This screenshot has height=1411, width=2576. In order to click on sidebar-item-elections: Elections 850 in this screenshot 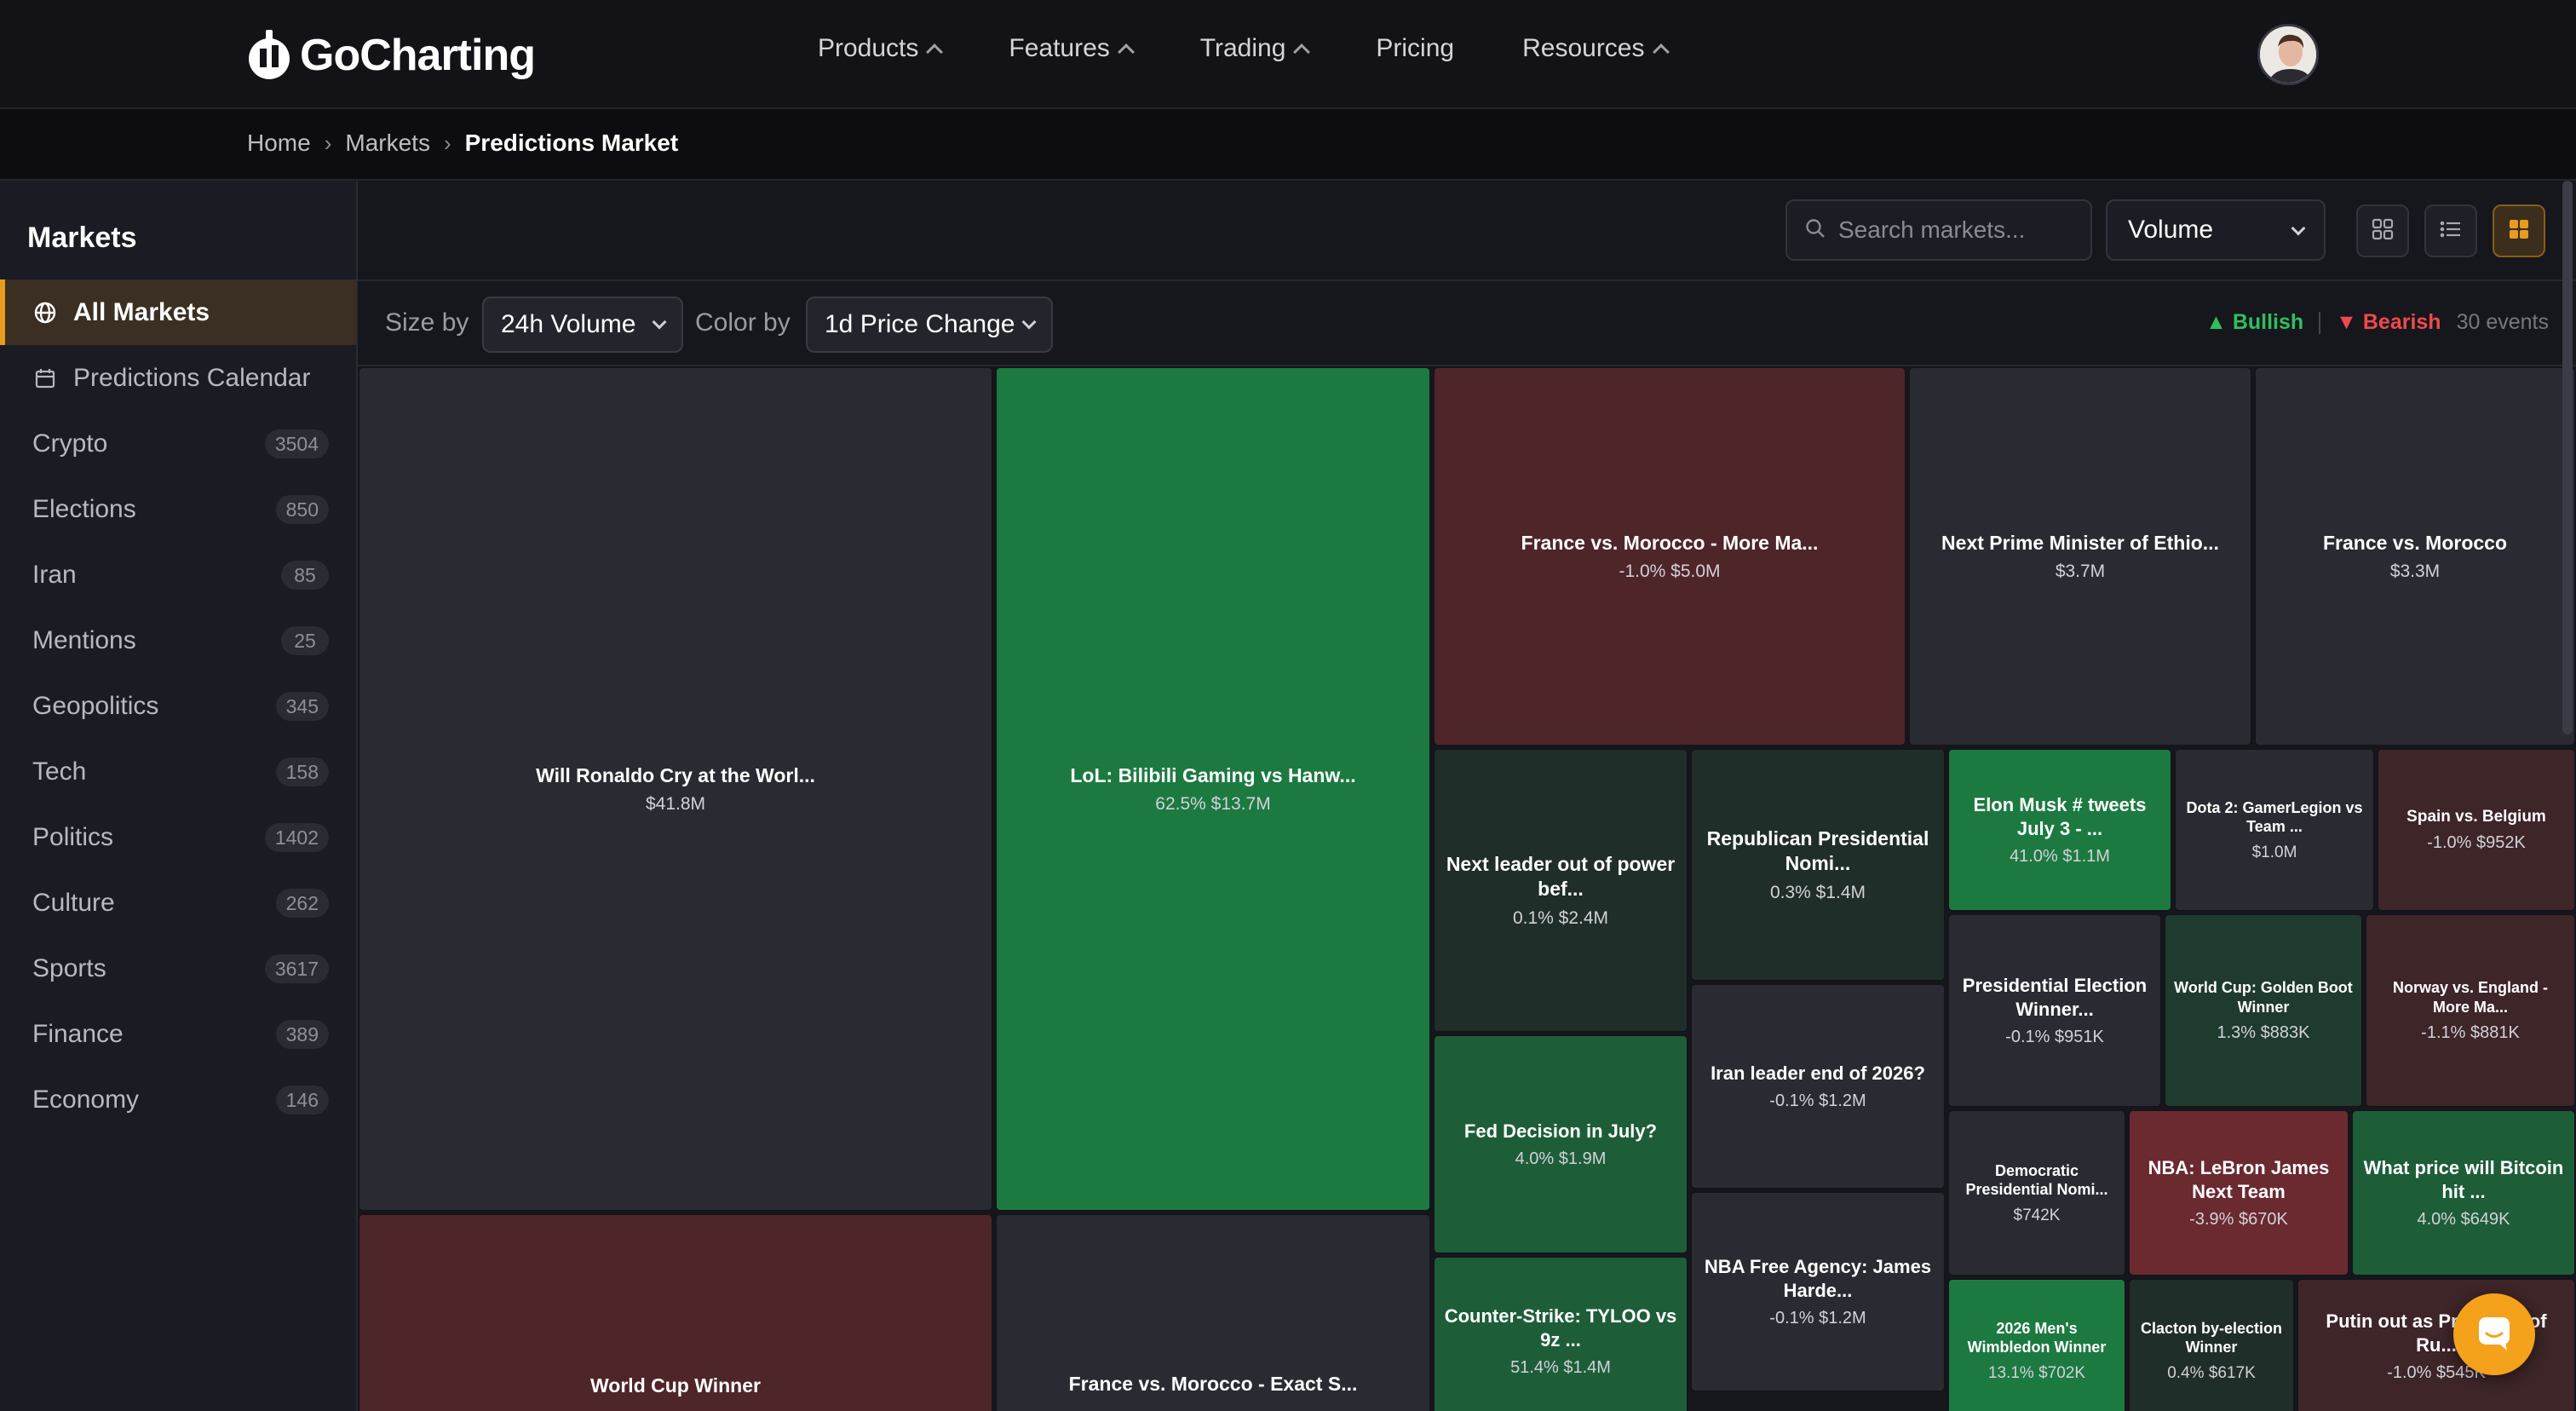, I will do `click(178, 509)`.